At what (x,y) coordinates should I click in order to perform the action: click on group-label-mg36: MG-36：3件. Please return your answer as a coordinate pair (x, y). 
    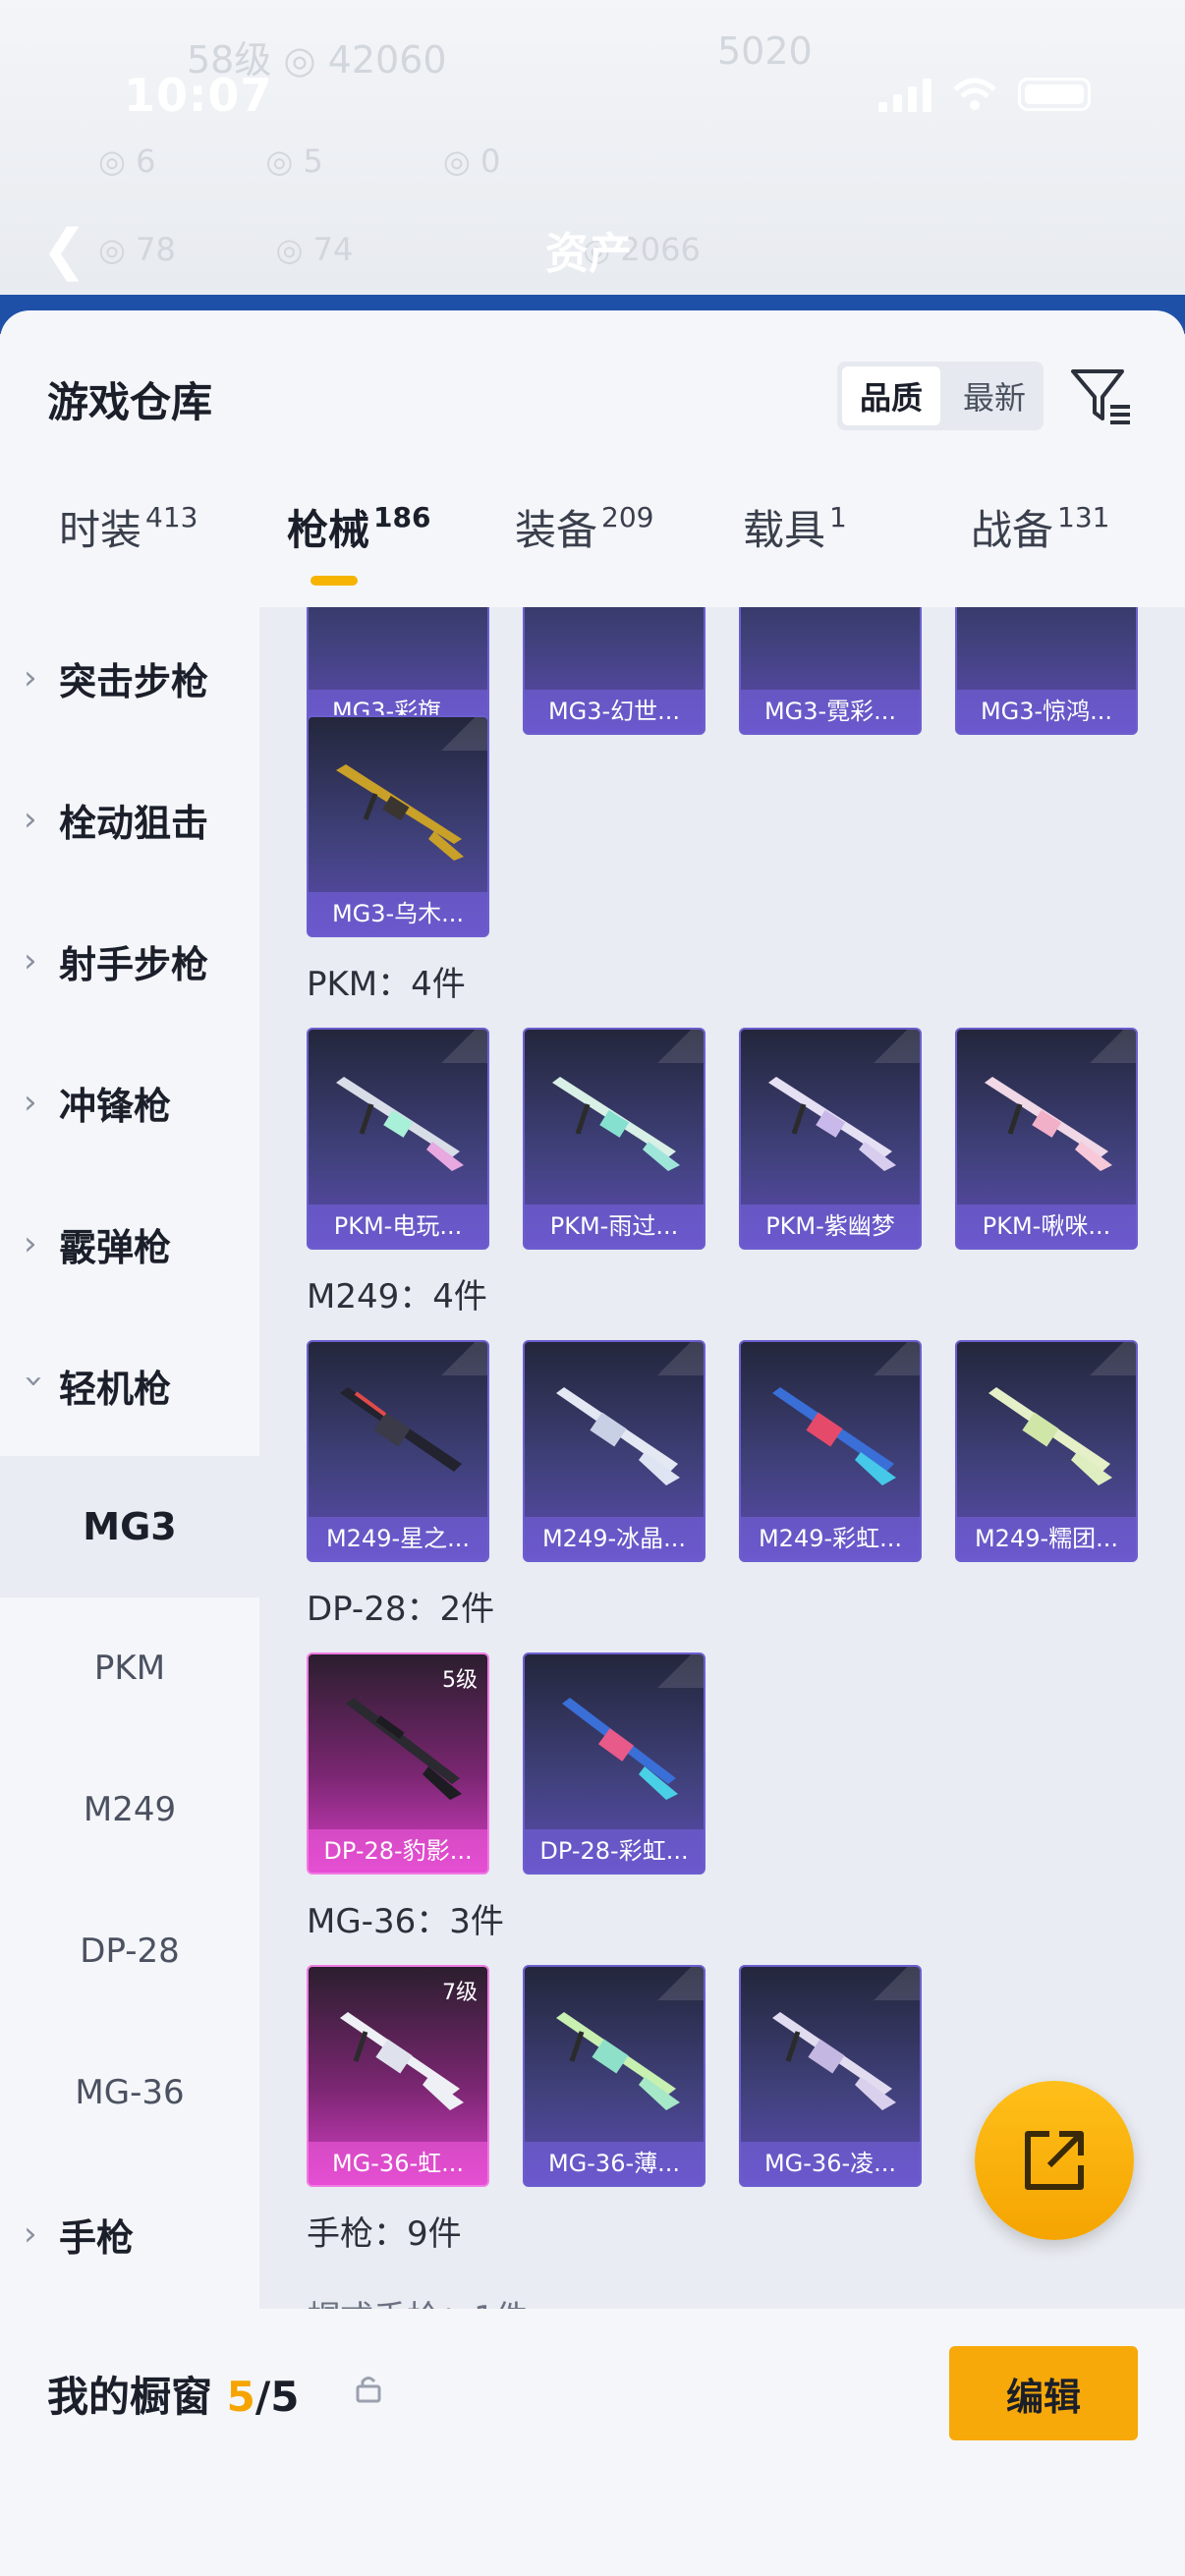
    Looking at the image, I should click on (406, 1921).